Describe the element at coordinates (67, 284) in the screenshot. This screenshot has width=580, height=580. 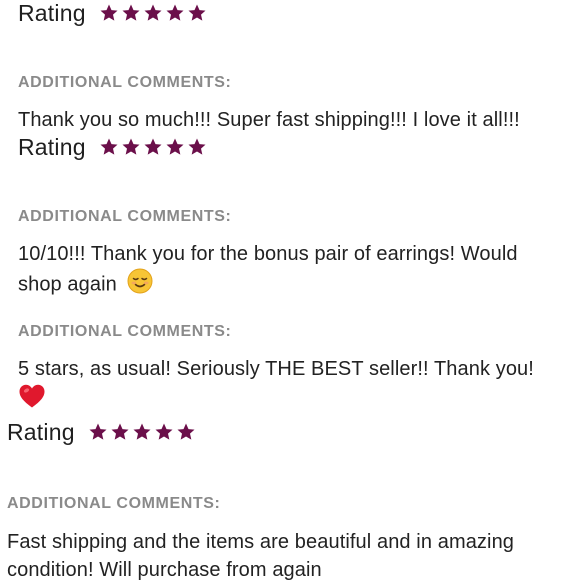
I see `review-comment-text: shop again` at that location.